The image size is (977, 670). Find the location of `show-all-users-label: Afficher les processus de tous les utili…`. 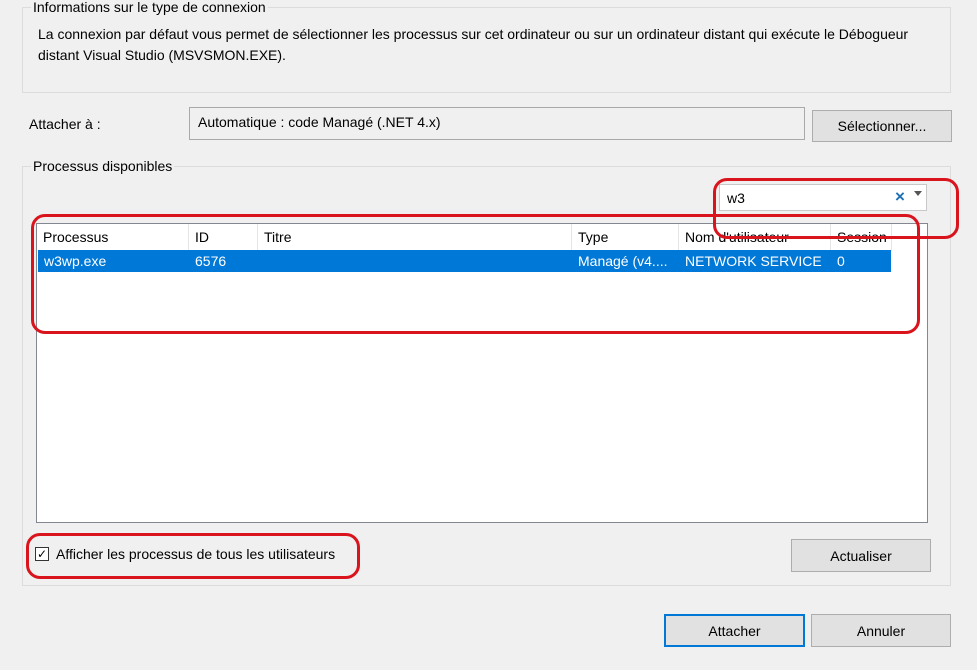

show-all-users-label: Afficher les processus de tous les utili… is located at coordinates (195, 554).